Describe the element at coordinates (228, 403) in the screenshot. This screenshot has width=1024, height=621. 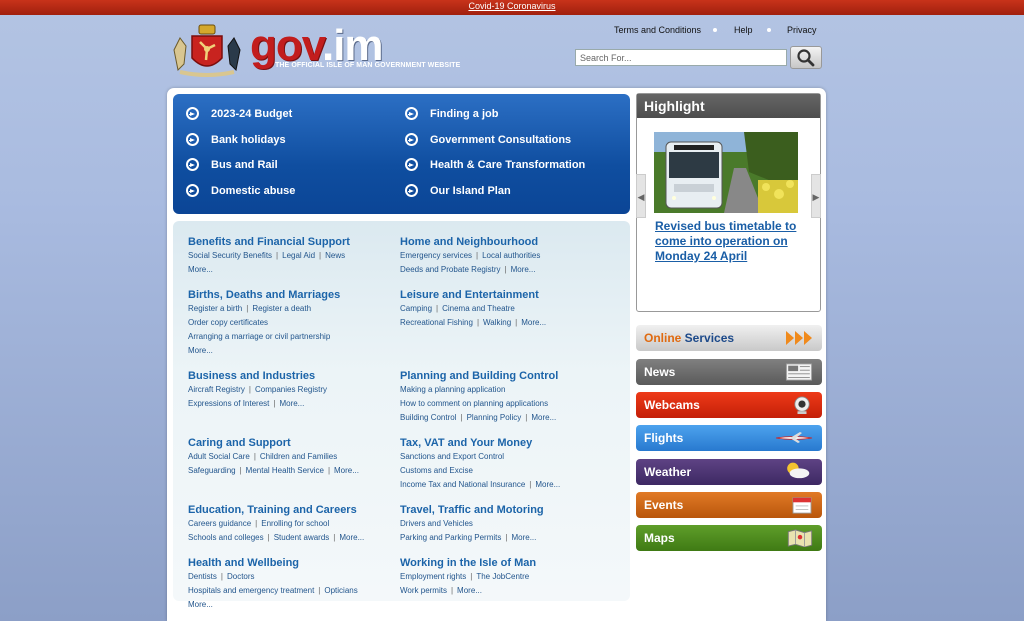
I see `topic-link: Expressions of Interest` at that location.